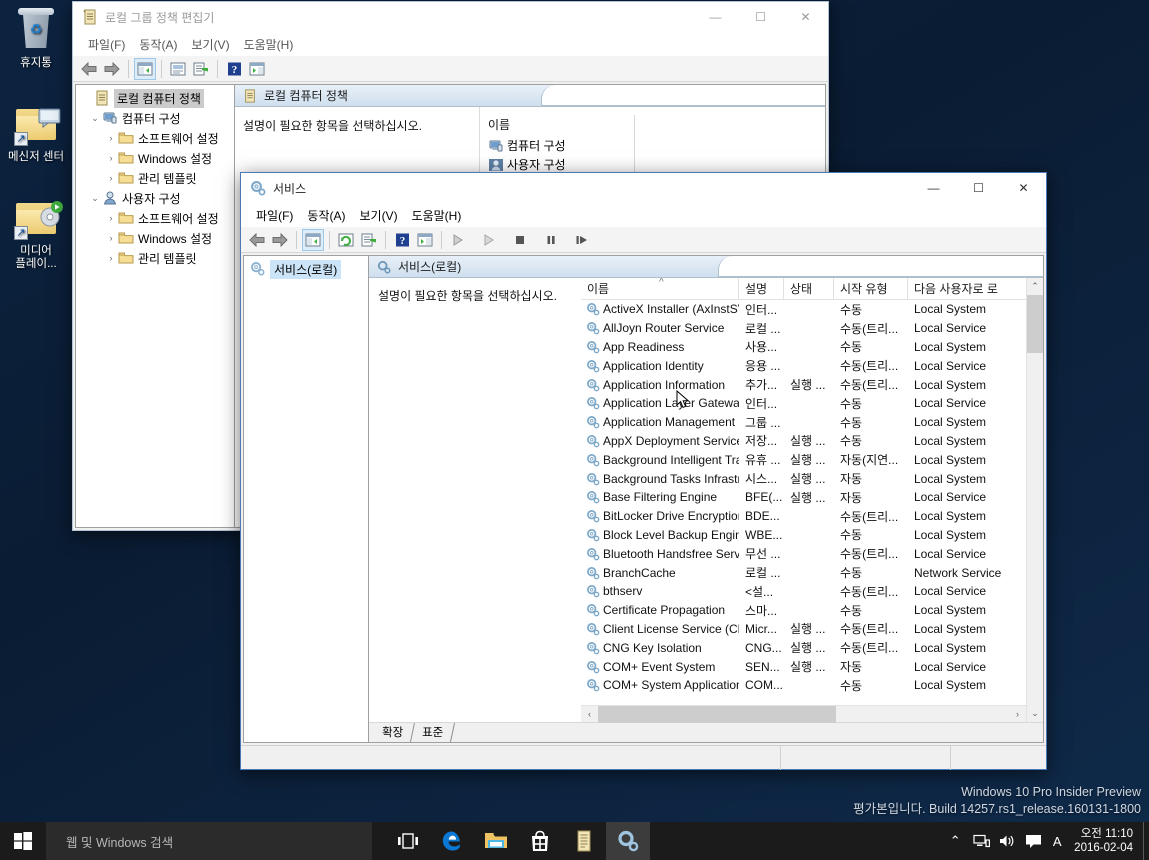 The width and height of the screenshot is (1149, 860). What do you see at coordinates (871, 288) in the screenshot?
I see `column-header-startup-type: 시작 유형` at bounding box center [871, 288].